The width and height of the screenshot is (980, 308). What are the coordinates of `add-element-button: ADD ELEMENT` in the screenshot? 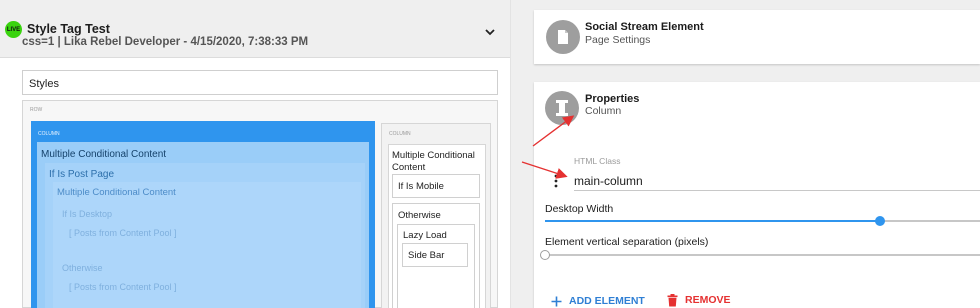 It's located at (598, 300).